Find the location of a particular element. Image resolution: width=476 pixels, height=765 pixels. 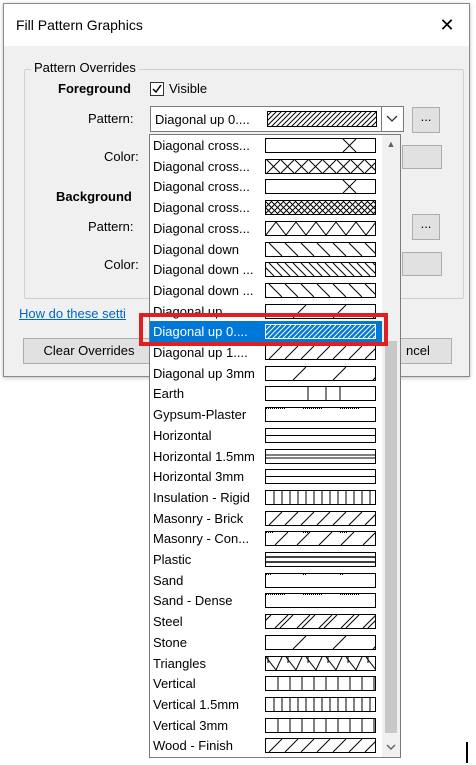

dropdown-option: Sand - Dense is located at coordinates (266, 600).